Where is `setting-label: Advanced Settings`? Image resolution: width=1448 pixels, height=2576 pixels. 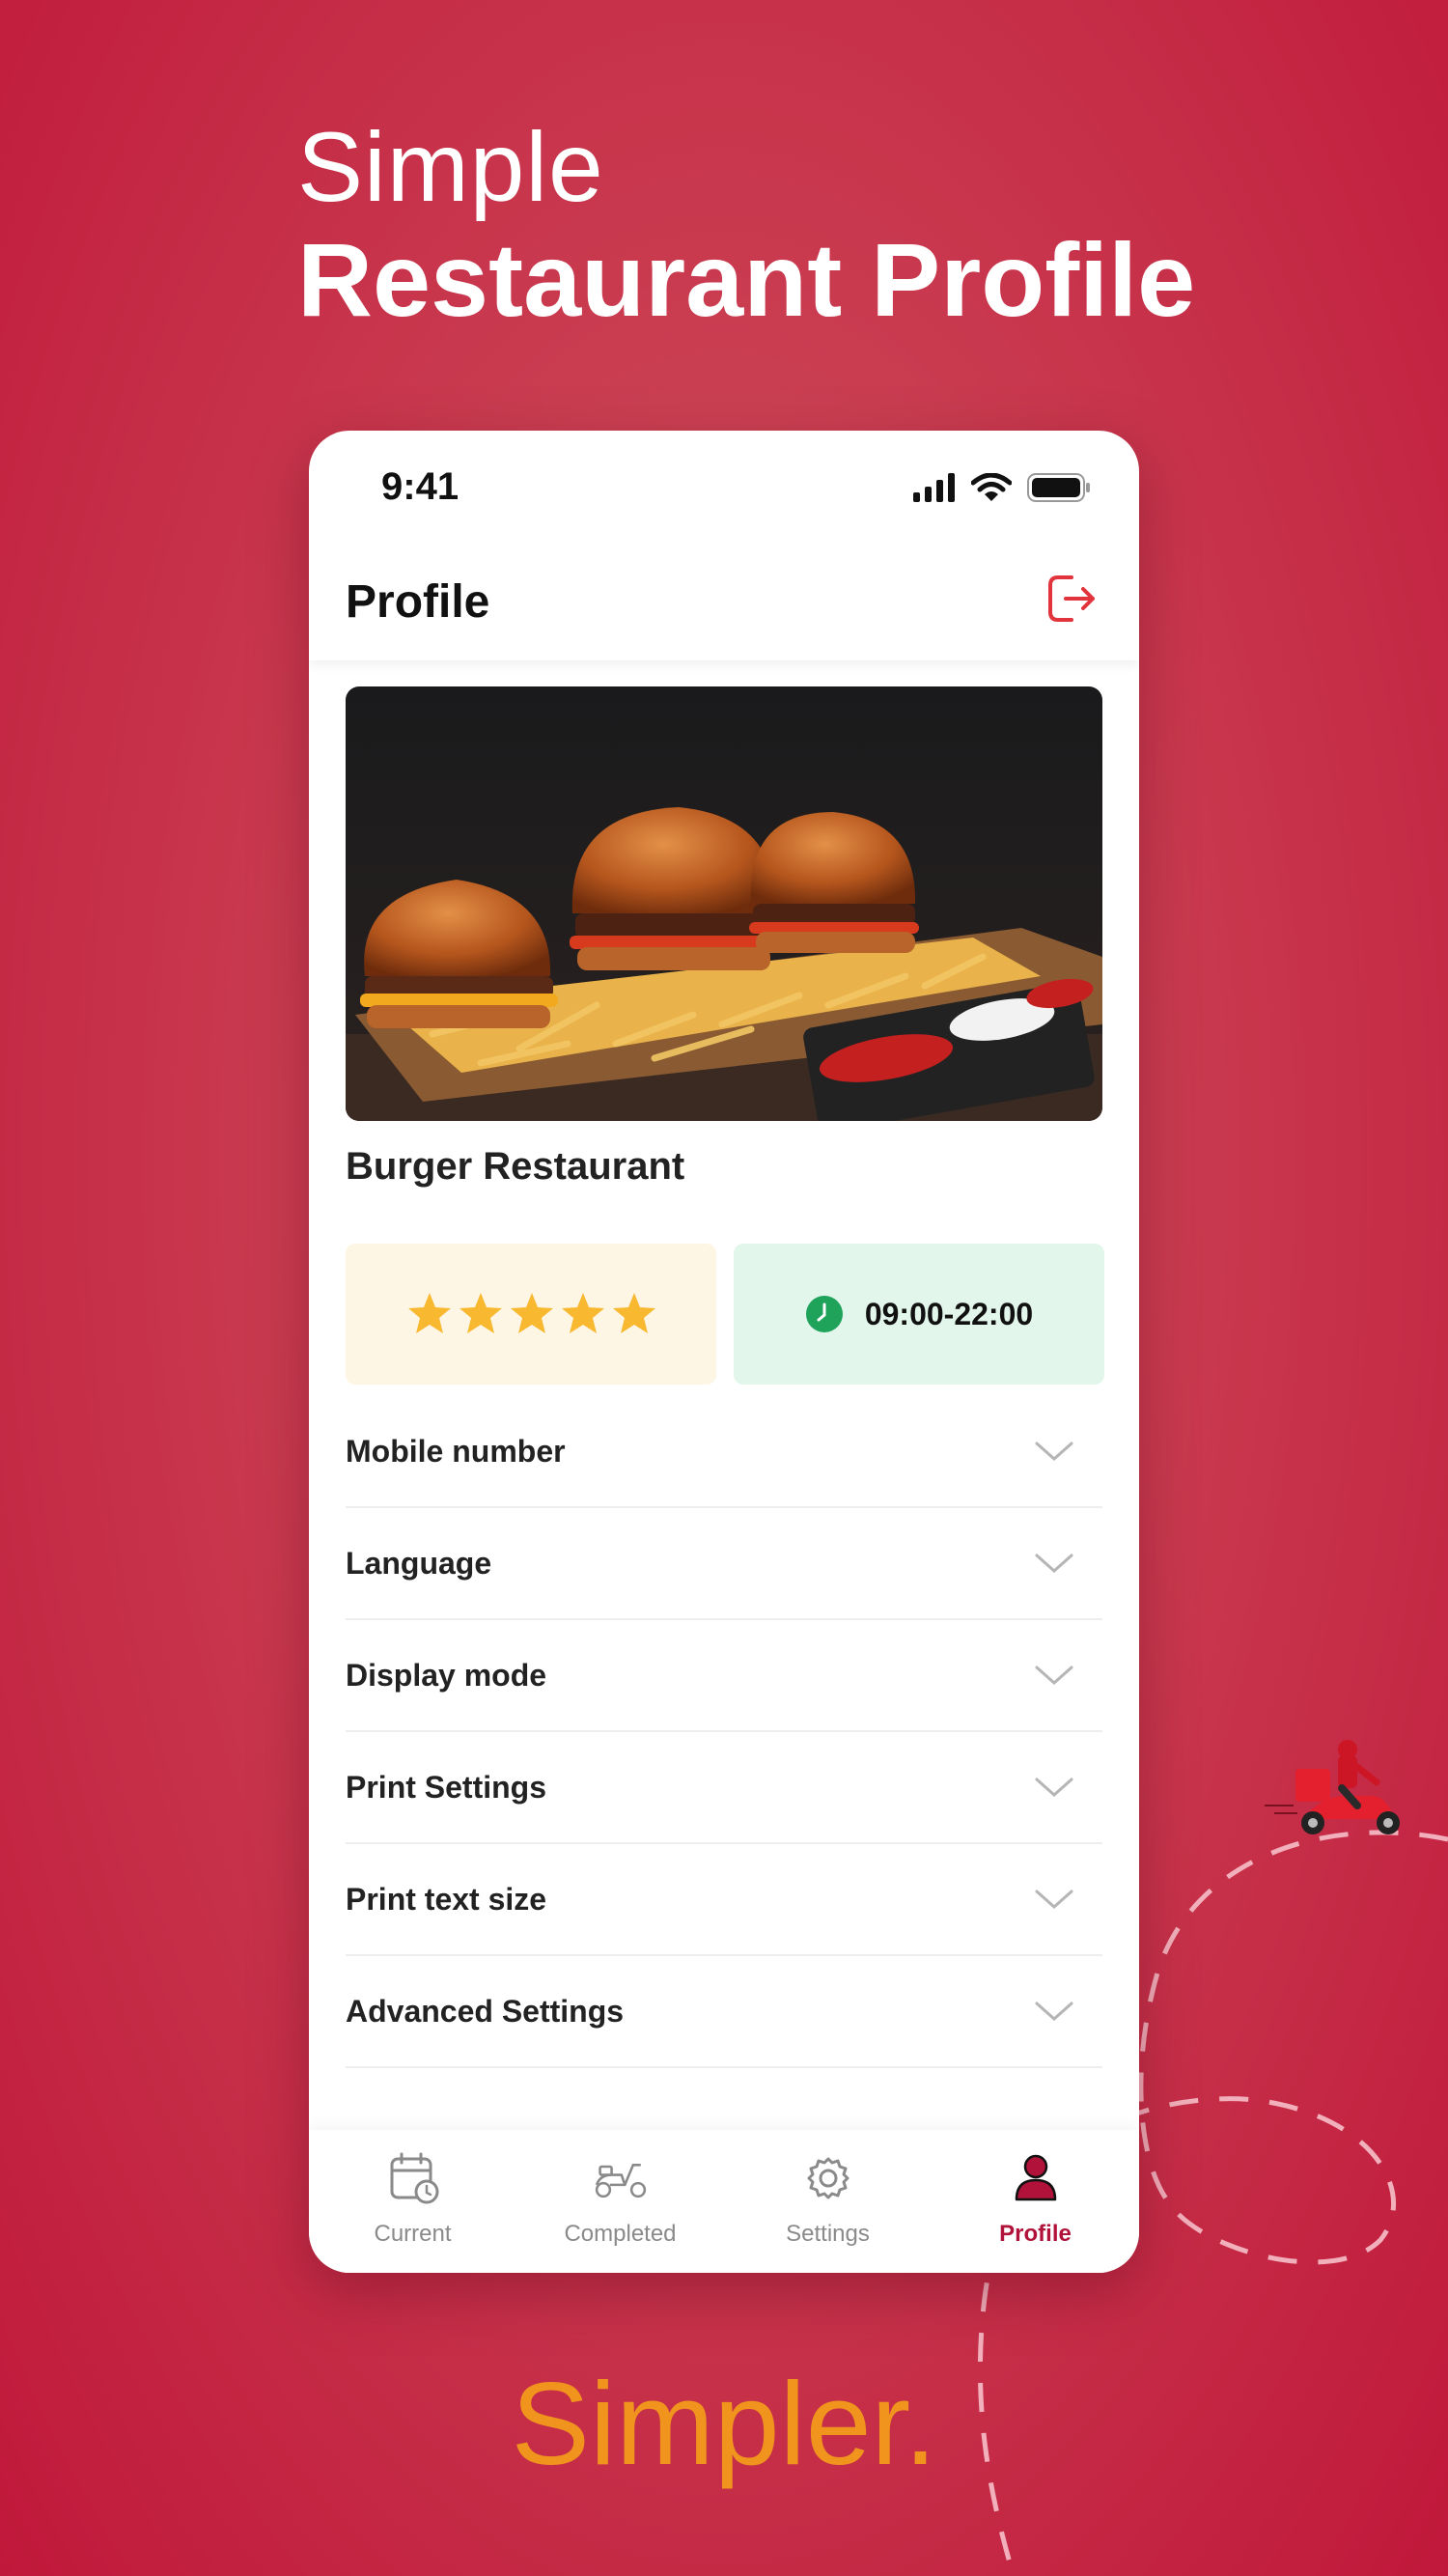 setting-label: Advanced Settings is located at coordinates (486, 2011).